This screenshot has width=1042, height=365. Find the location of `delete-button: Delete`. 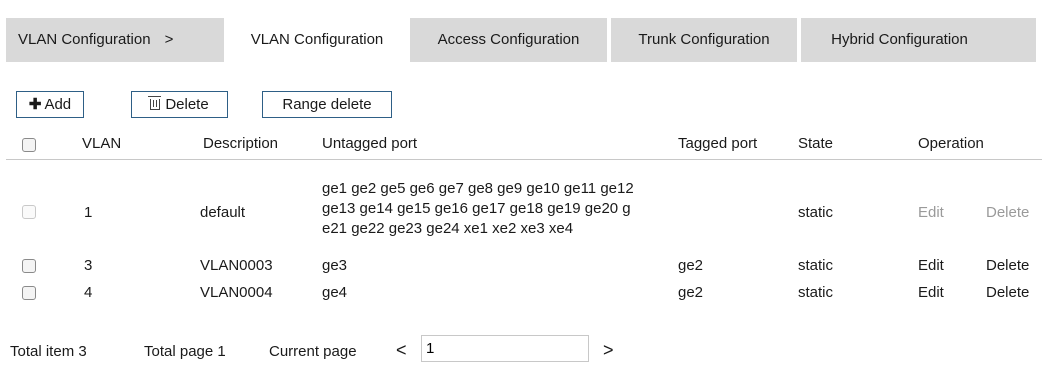

delete-button: Delete is located at coordinates (179, 104).